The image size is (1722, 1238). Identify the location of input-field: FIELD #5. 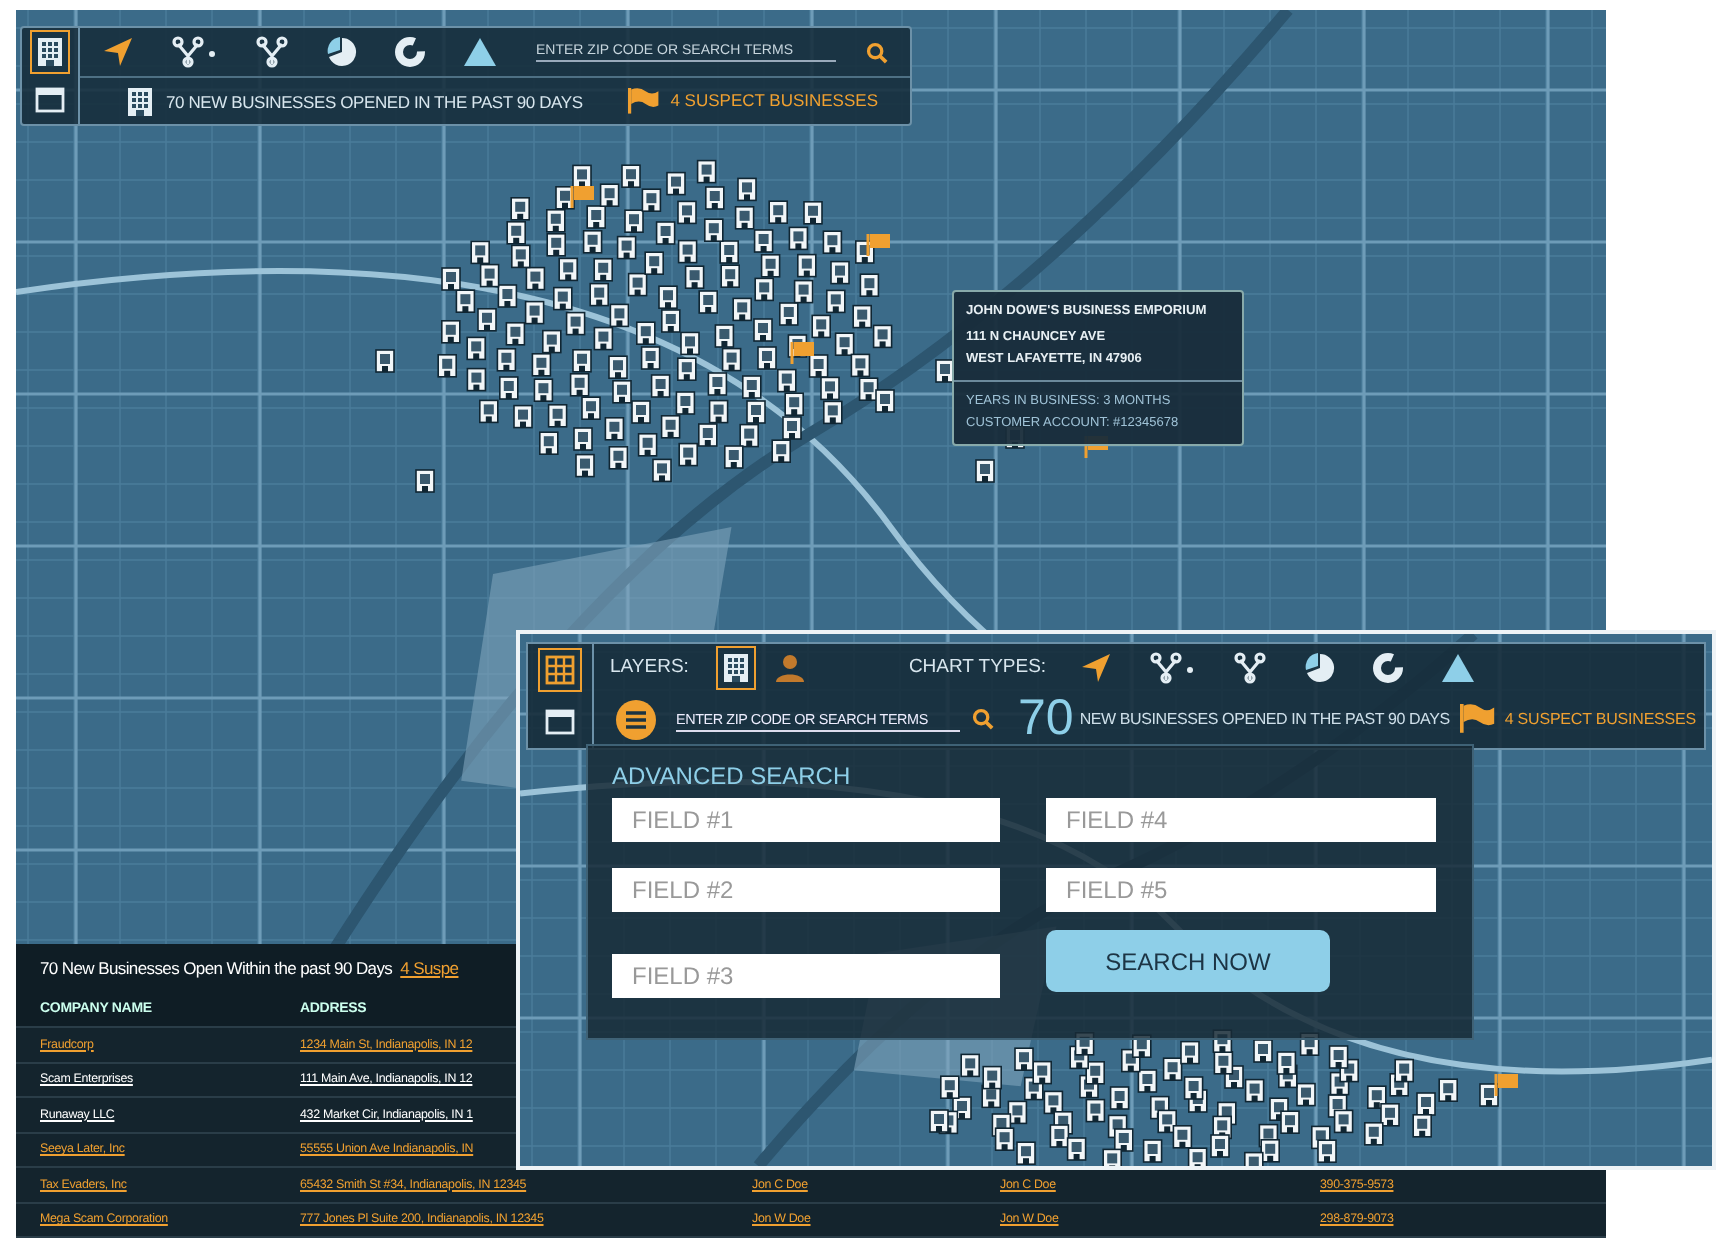
(1241, 890).